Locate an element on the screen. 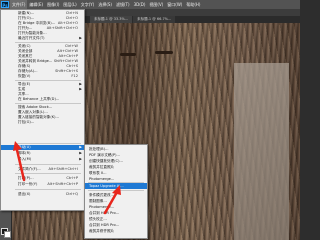 Image resolution: width=320 pixels, height=240 pixels. menu-image: 图像(I) is located at coordinates (53, 4).